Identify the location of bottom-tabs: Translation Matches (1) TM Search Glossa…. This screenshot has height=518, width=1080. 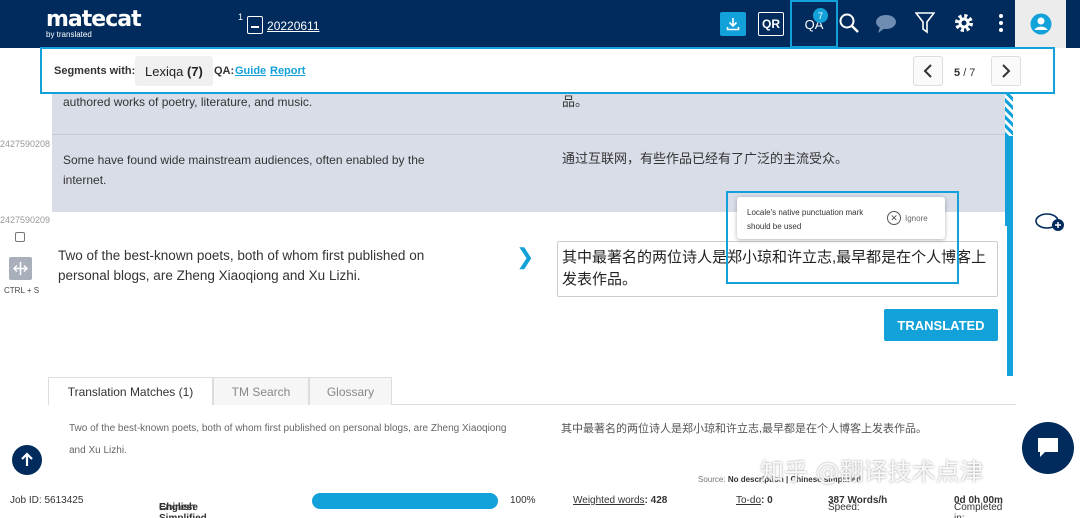
(532, 391).